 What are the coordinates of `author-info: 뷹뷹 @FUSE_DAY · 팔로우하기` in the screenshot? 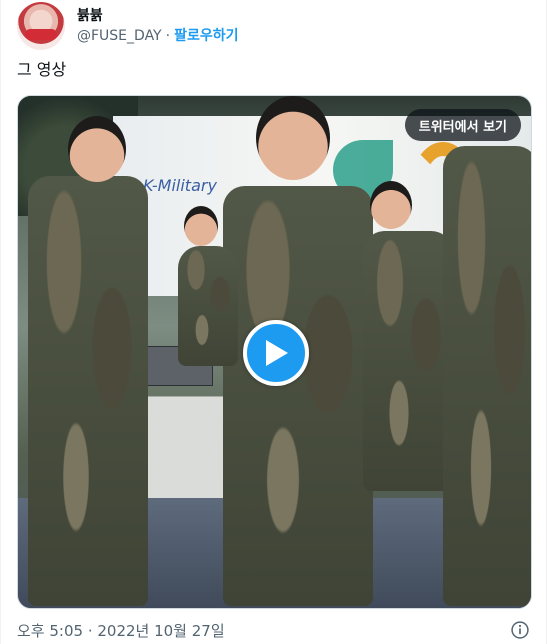 It's located at (157, 26).